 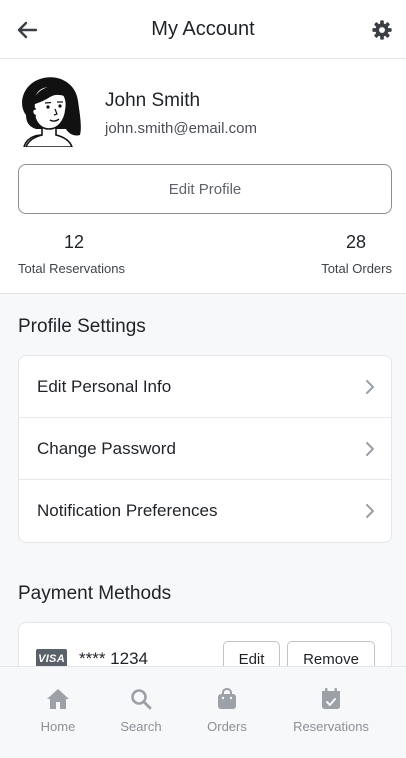 What do you see at coordinates (355, 242) in the screenshot?
I see `stat-value: 28` at bounding box center [355, 242].